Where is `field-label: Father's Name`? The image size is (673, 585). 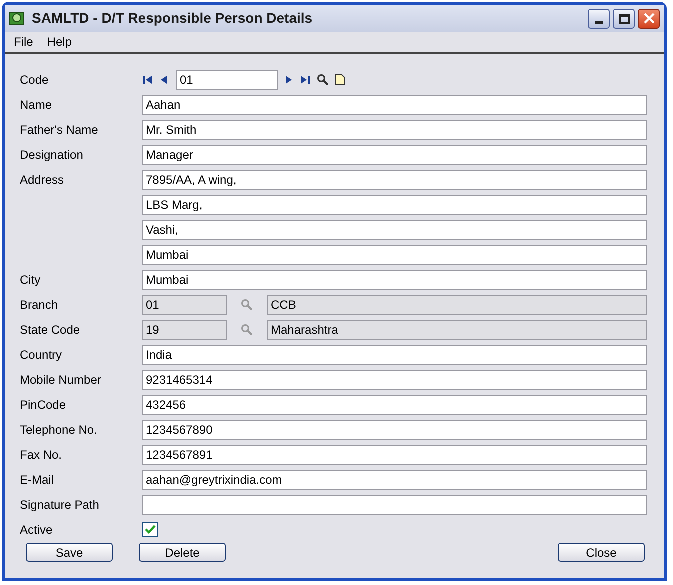 field-label: Father's Name is located at coordinates (59, 129).